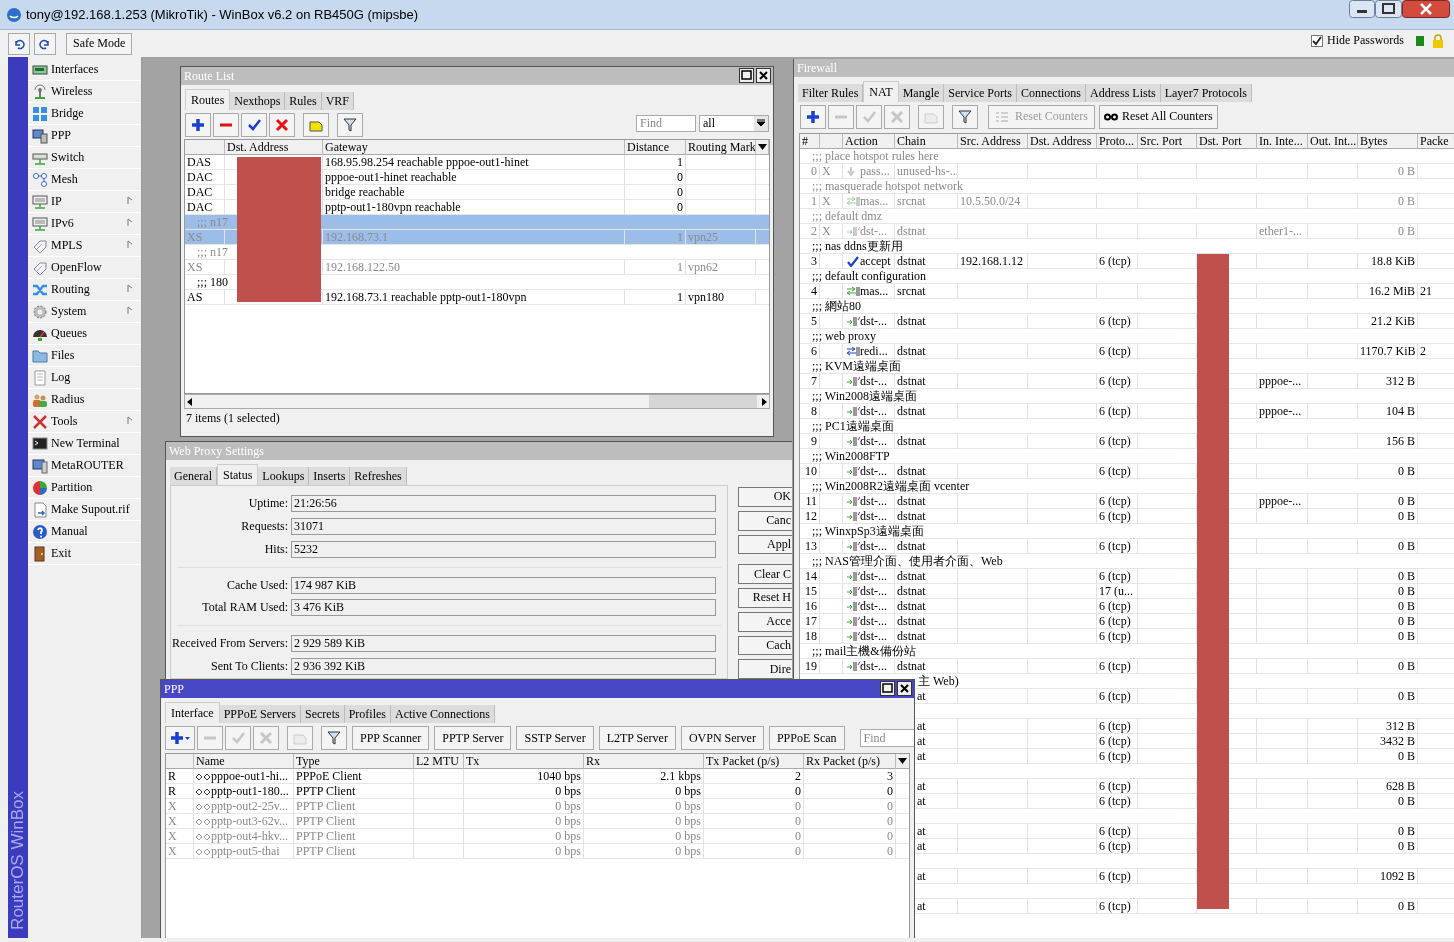  What do you see at coordinates (208, 99) in the screenshot?
I see `tab: Routes` at bounding box center [208, 99].